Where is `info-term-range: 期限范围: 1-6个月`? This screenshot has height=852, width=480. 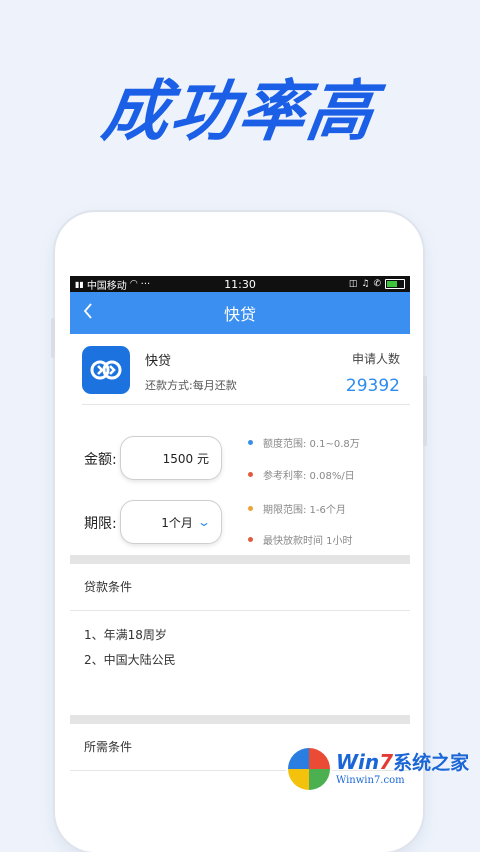
info-term-range: 期限范围: 1-6个月 is located at coordinates (297, 508).